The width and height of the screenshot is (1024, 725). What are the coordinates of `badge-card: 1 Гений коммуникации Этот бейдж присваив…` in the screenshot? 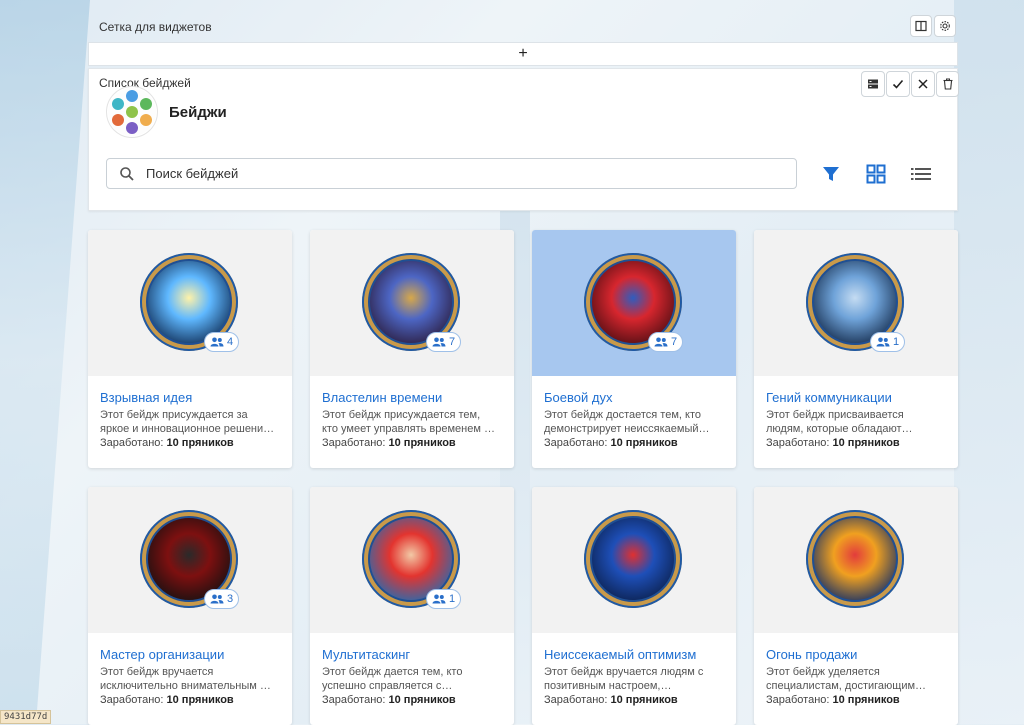 It's located at (856, 349).